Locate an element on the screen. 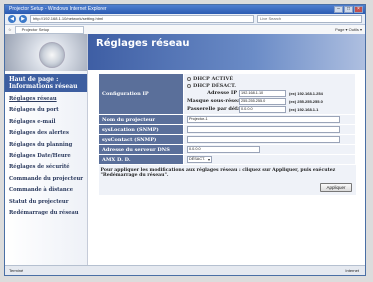 Image resolution: width=373 pixels, height=282 pixels. subnet-mask-input: 255.255.255.0 is located at coordinates (262, 101).